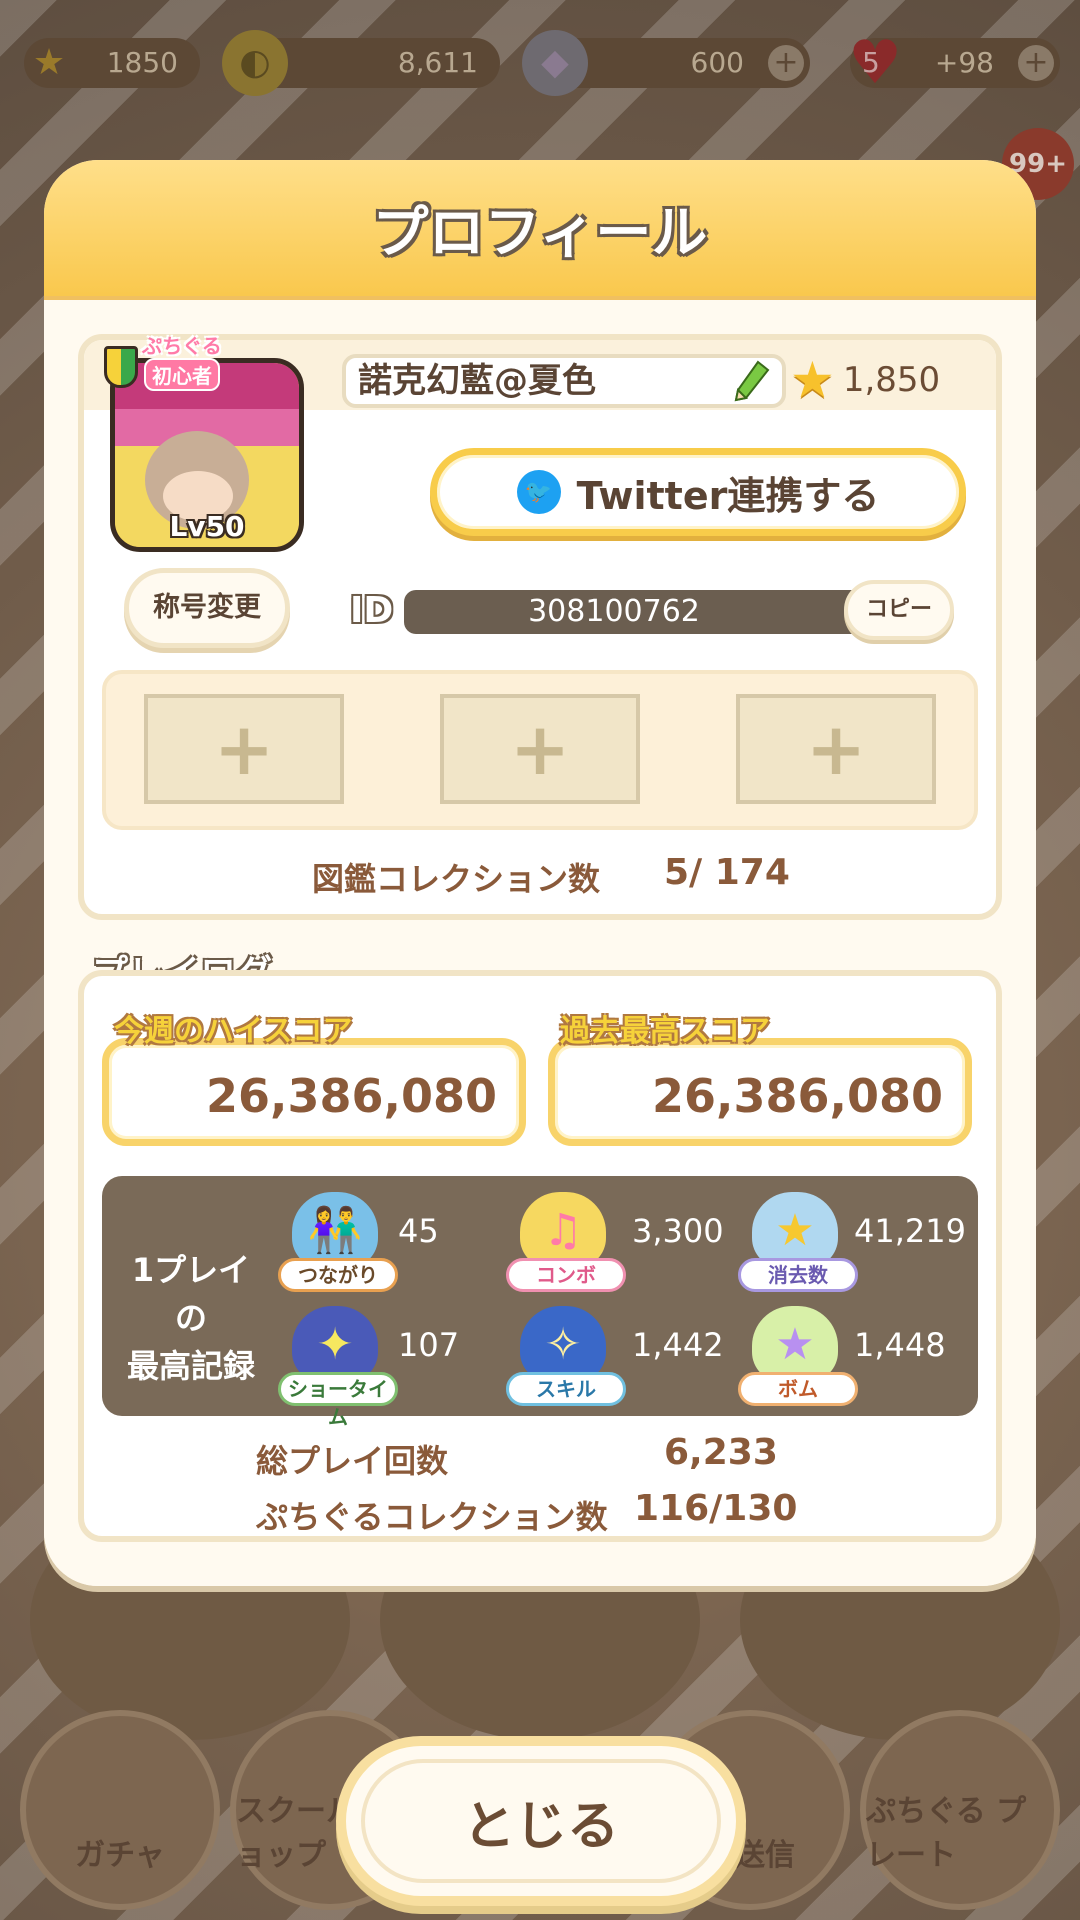 The width and height of the screenshot is (1080, 1920). What do you see at coordinates (910, 1231) in the screenshot?
I see `record-clear-value: 41,219` at bounding box center [910, 1231].